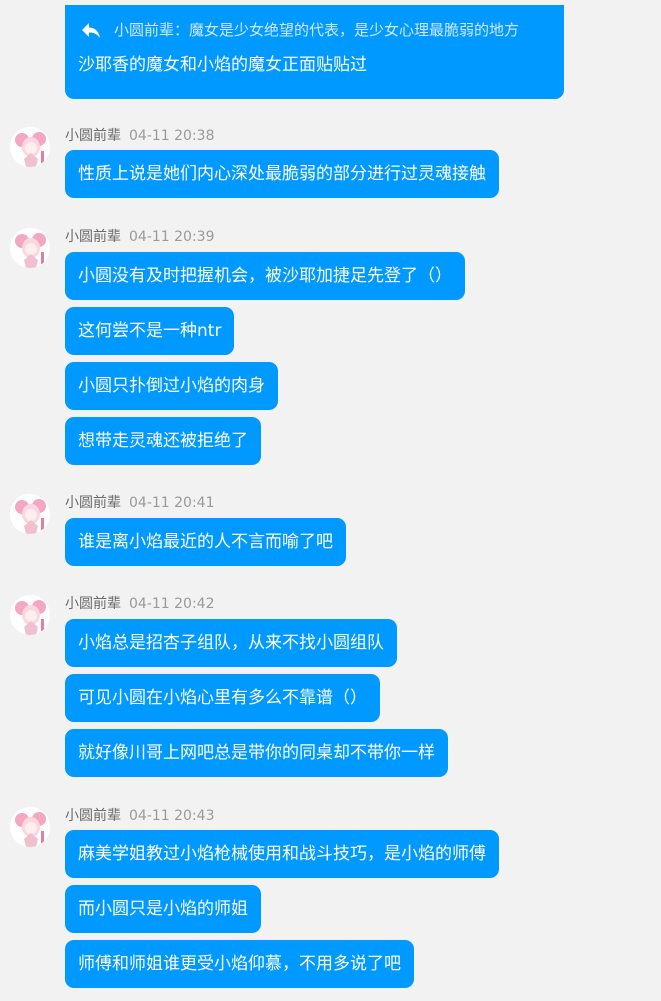  I want to click on quoted-message: 小圆前辈： 魔女是少女绝望的代表，是少女心理最脆弱的地方, so click(314, 30).